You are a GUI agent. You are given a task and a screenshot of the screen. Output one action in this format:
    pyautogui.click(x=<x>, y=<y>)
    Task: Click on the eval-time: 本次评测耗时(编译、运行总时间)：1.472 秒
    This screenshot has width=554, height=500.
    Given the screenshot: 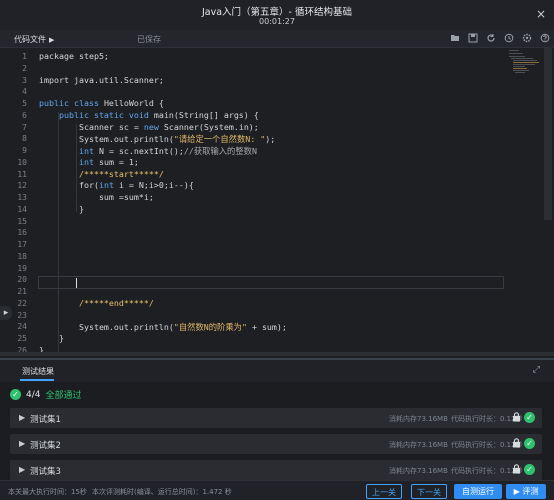 What is the action you would take?
    pyautogui.click(x=162, y=492)
    